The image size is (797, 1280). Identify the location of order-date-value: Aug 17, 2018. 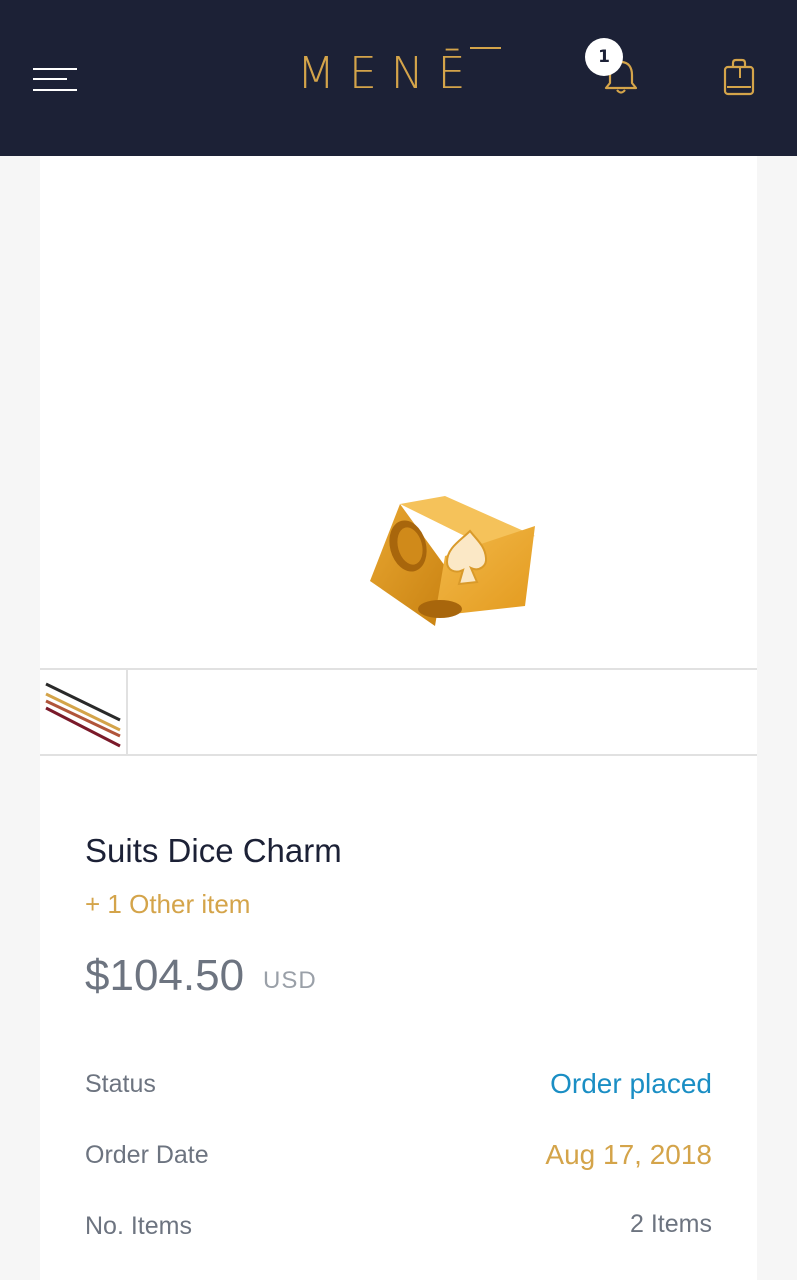
(628, 1154).